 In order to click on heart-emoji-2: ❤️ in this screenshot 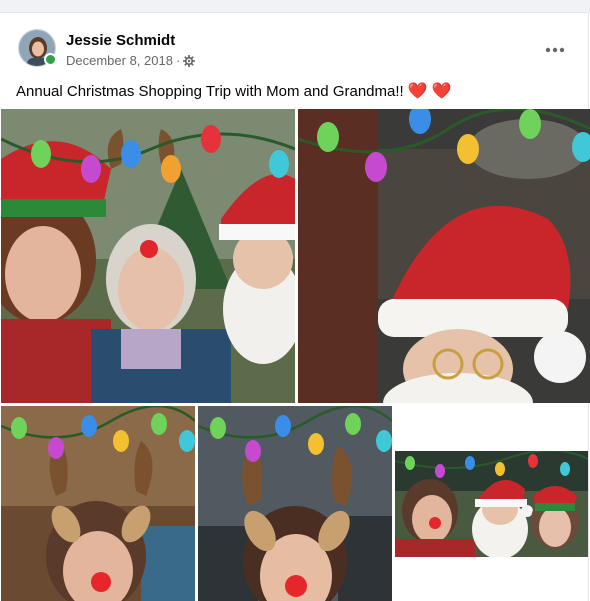, I will do `click(441, 91)`.